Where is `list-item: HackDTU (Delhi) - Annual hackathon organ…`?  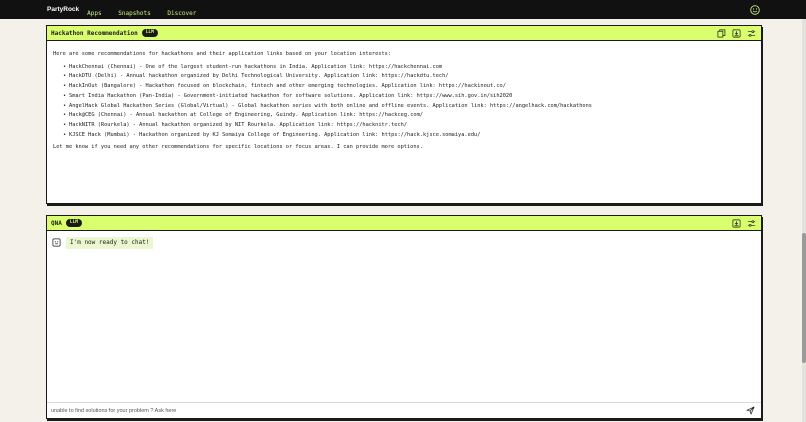
list-item: HackDTU (Delhi) - Annual hackathon organ… is located at coordinates (409, 77).